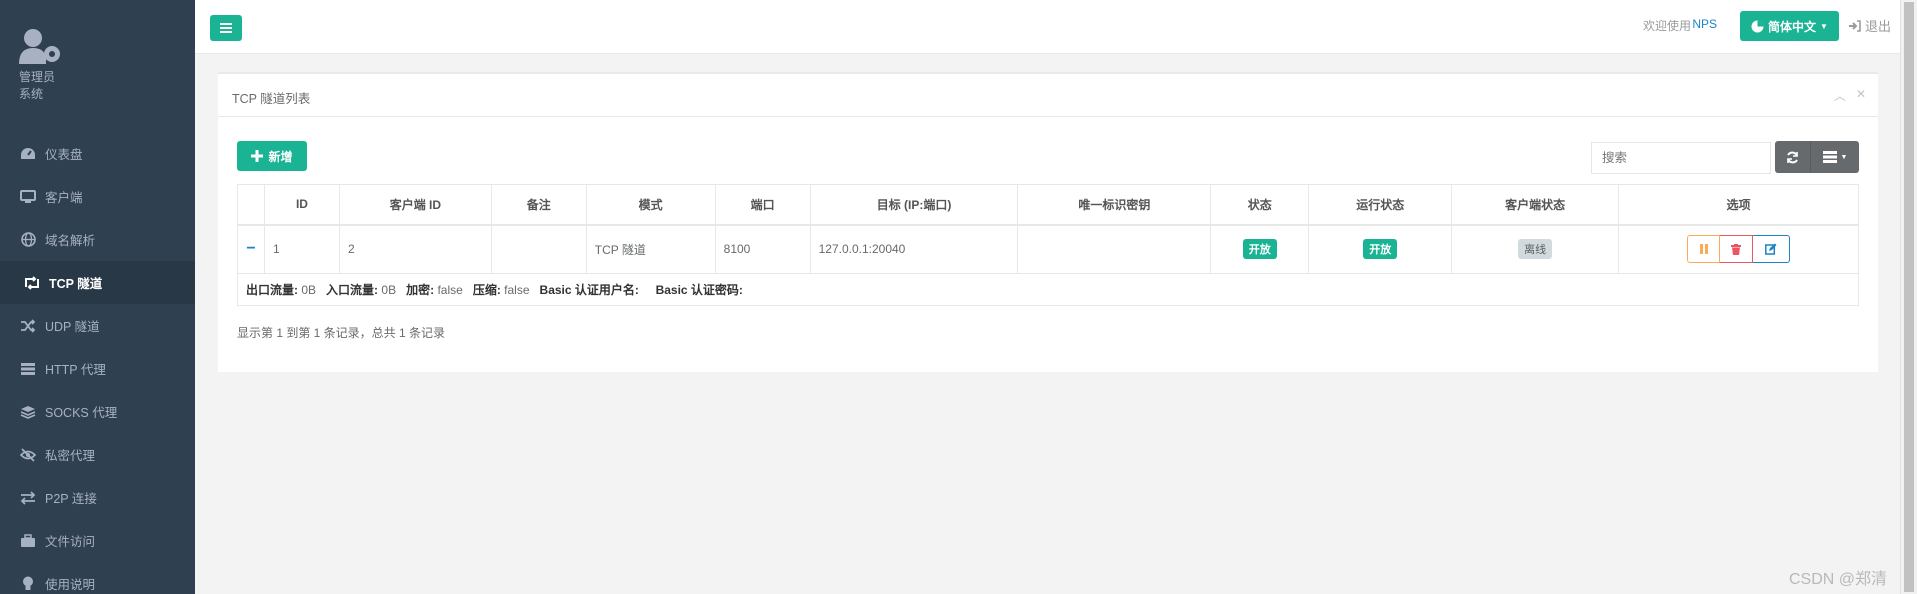  I want to click on pagination-info: 显示第 1 到第 1 条记录，总共 1 条记录, so click(341, 333).